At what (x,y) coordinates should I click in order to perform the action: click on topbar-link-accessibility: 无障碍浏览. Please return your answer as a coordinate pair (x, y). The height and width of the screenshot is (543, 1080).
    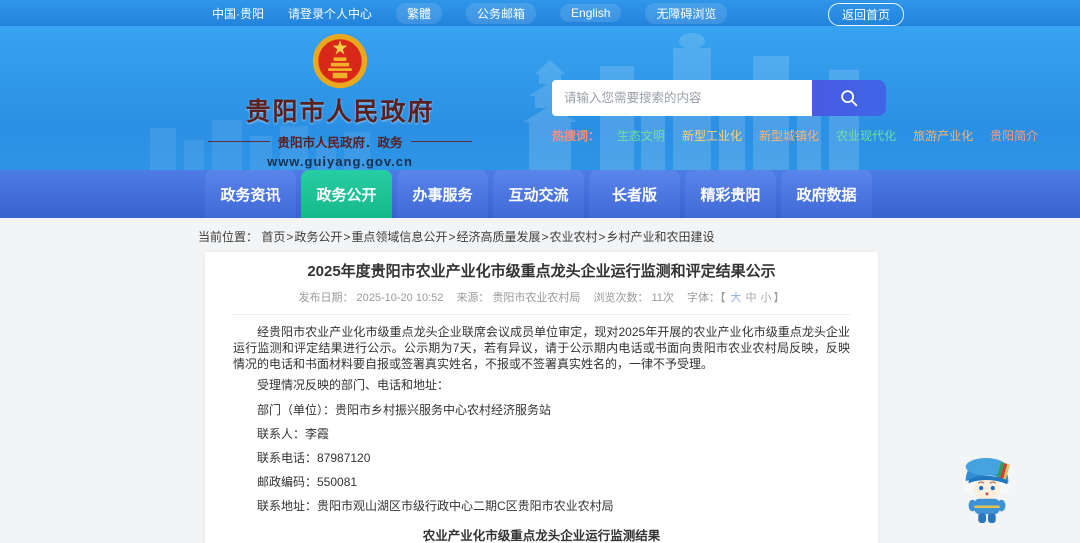
    Looking at the image, I should click on (686, 13).